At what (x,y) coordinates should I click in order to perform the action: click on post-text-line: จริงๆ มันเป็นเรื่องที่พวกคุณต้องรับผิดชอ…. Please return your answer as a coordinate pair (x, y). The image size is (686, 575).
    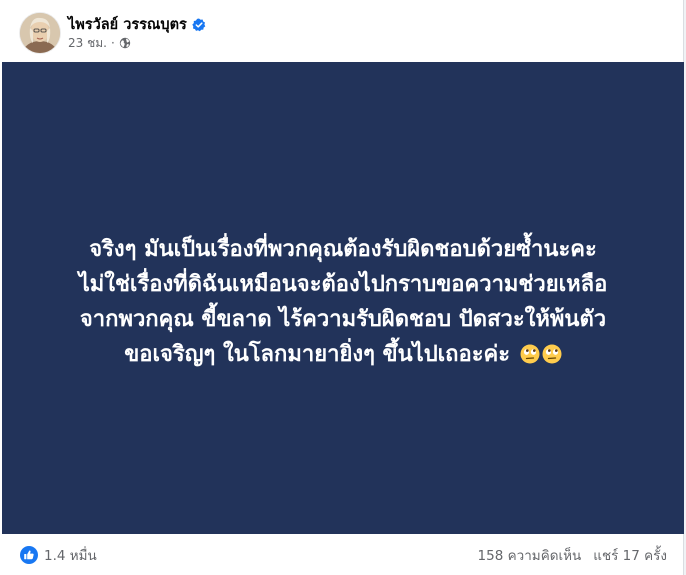
    Looking at the image, I should click on (343, 249).